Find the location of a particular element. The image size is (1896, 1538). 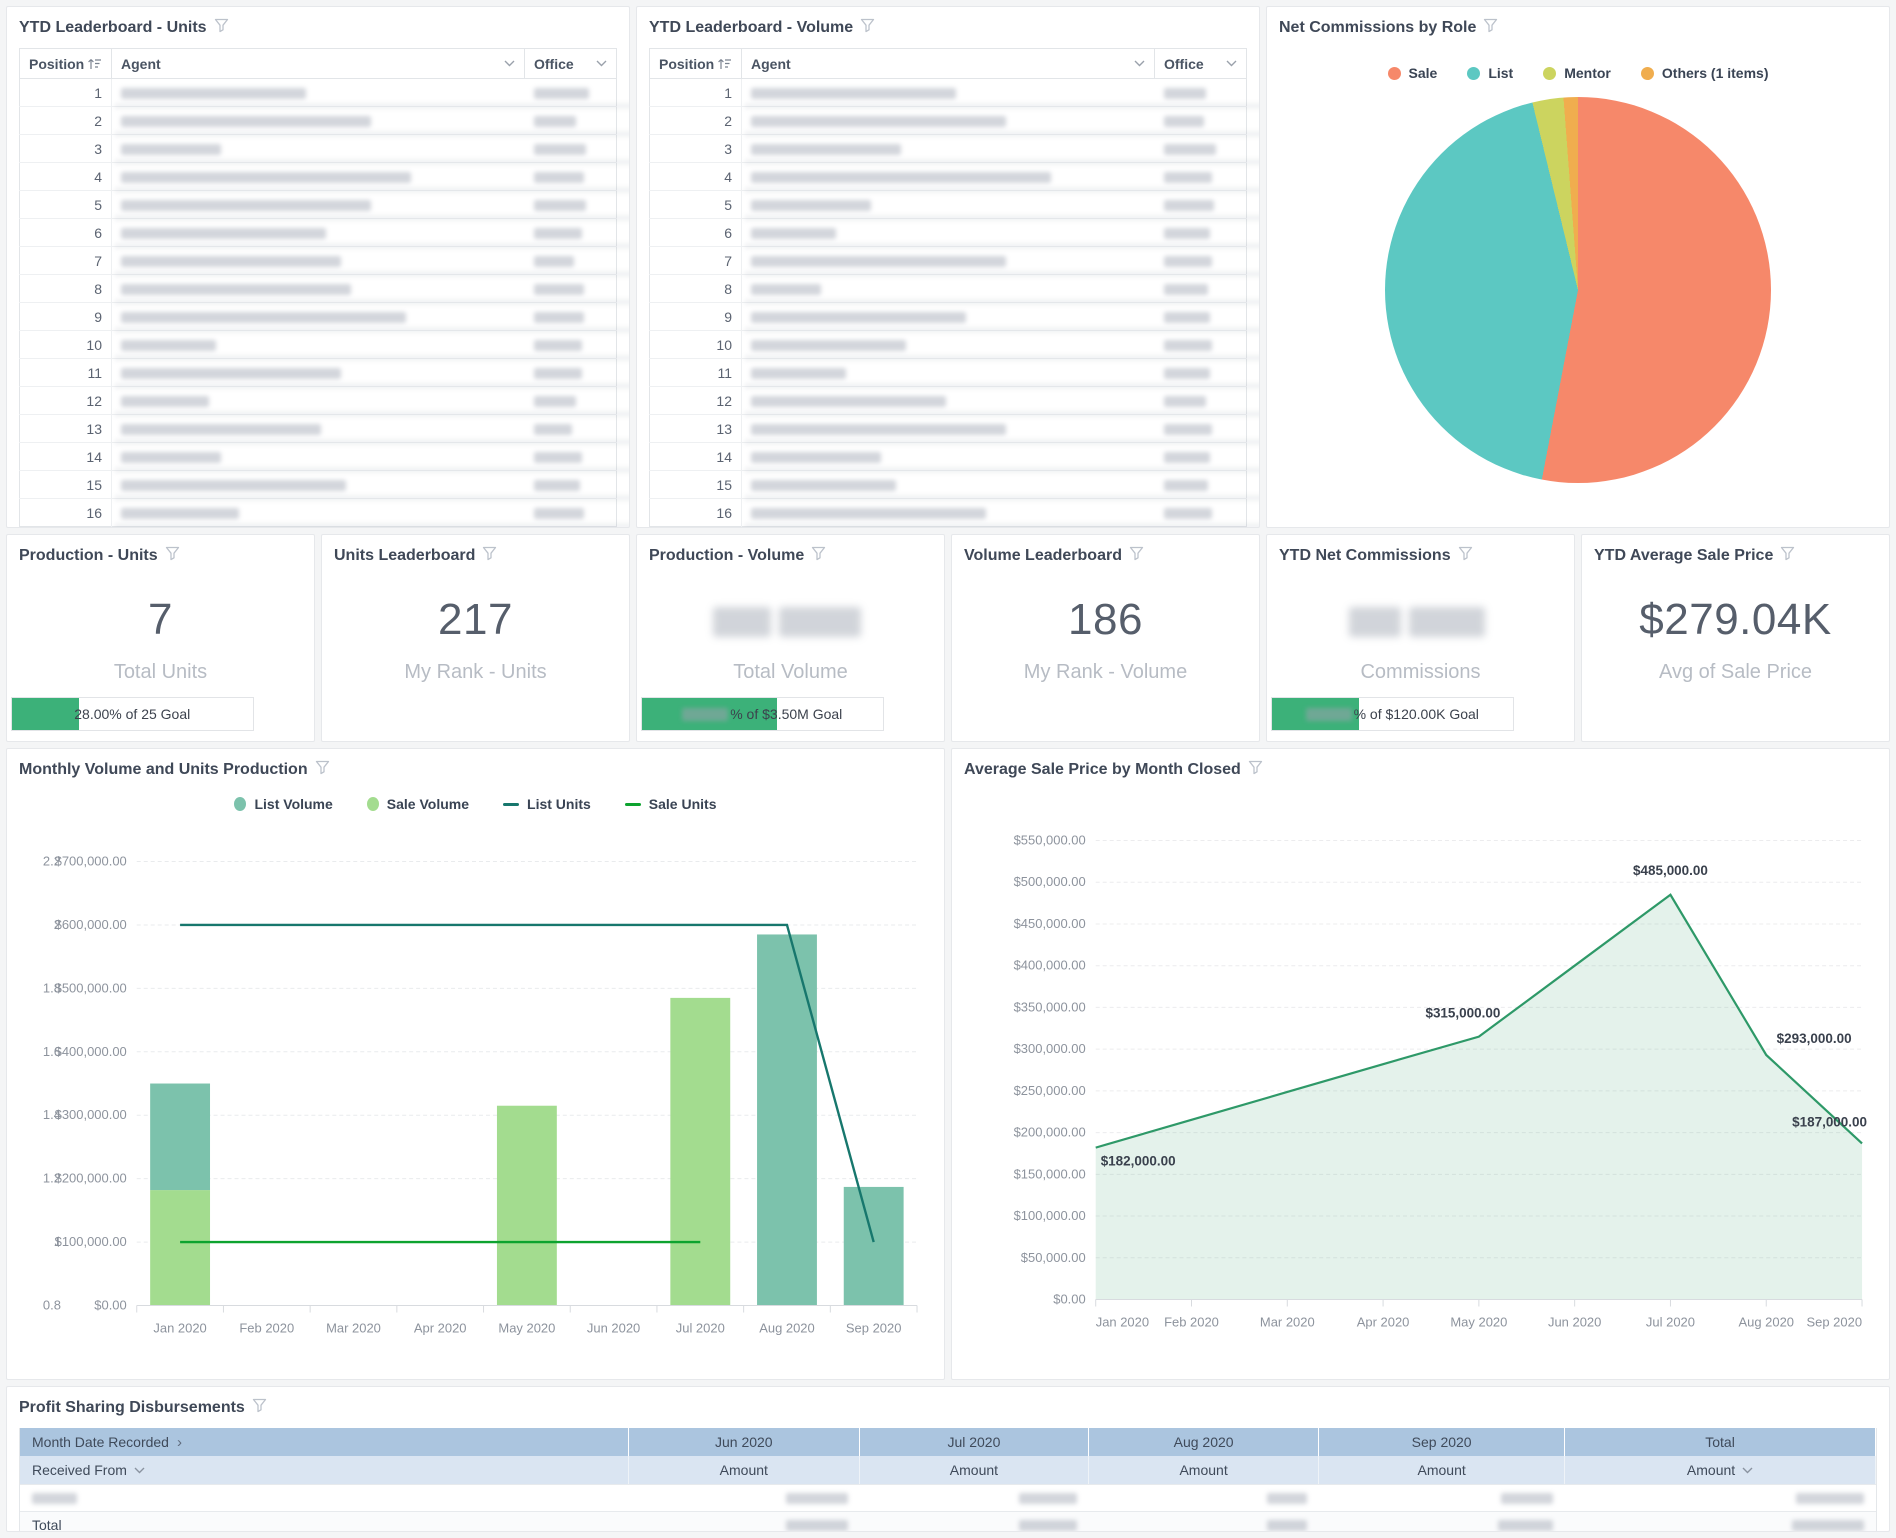

combo-legend-item: List Volume is located at coordinates (283, 804).